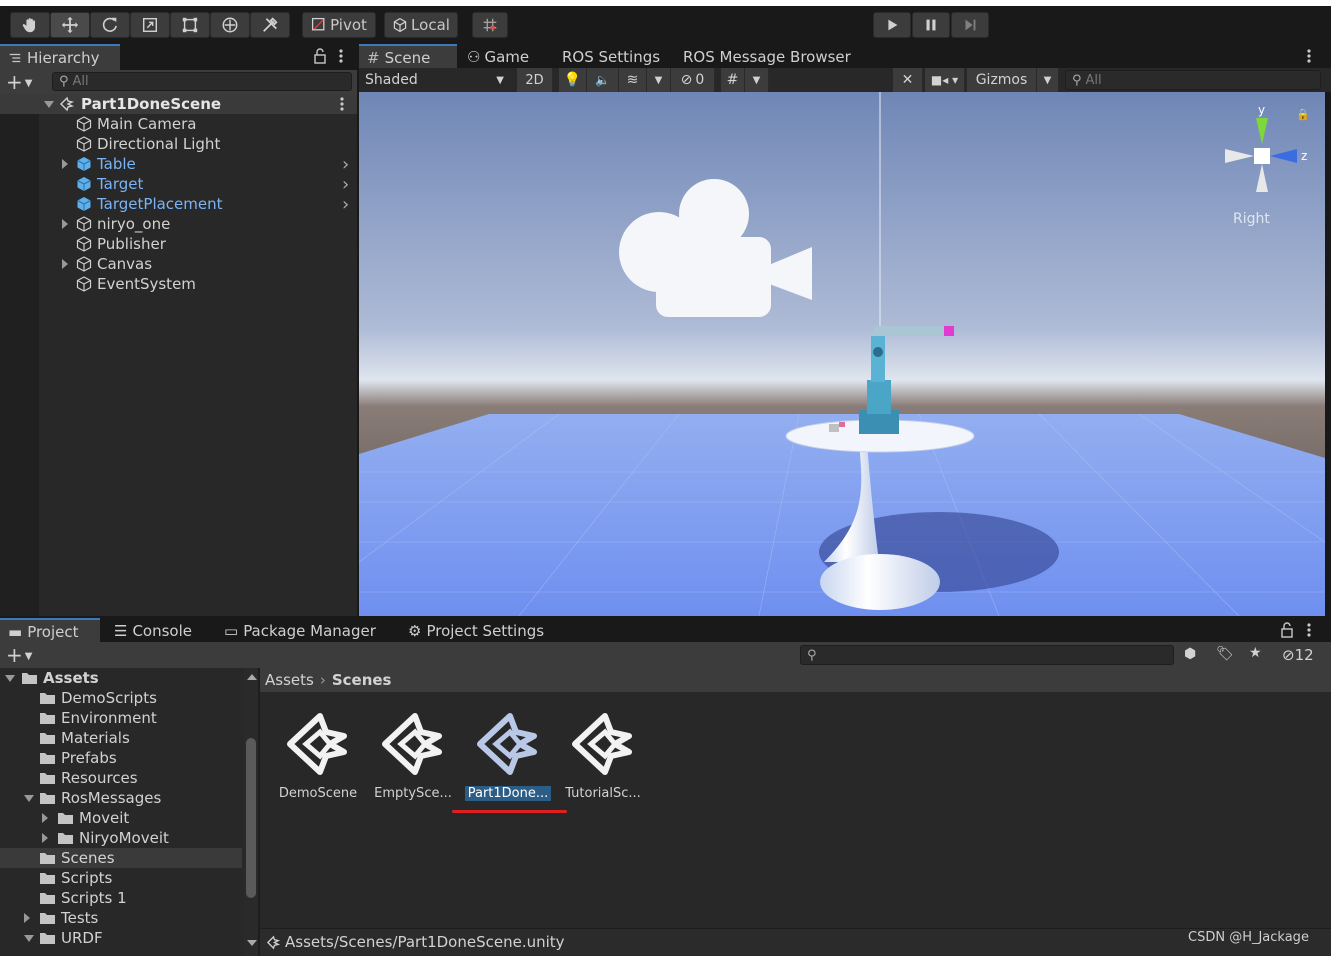  Describe the element at coordinates (178, 164) in the screenshot. I see `hierarchy-item: Table ›` at that location.